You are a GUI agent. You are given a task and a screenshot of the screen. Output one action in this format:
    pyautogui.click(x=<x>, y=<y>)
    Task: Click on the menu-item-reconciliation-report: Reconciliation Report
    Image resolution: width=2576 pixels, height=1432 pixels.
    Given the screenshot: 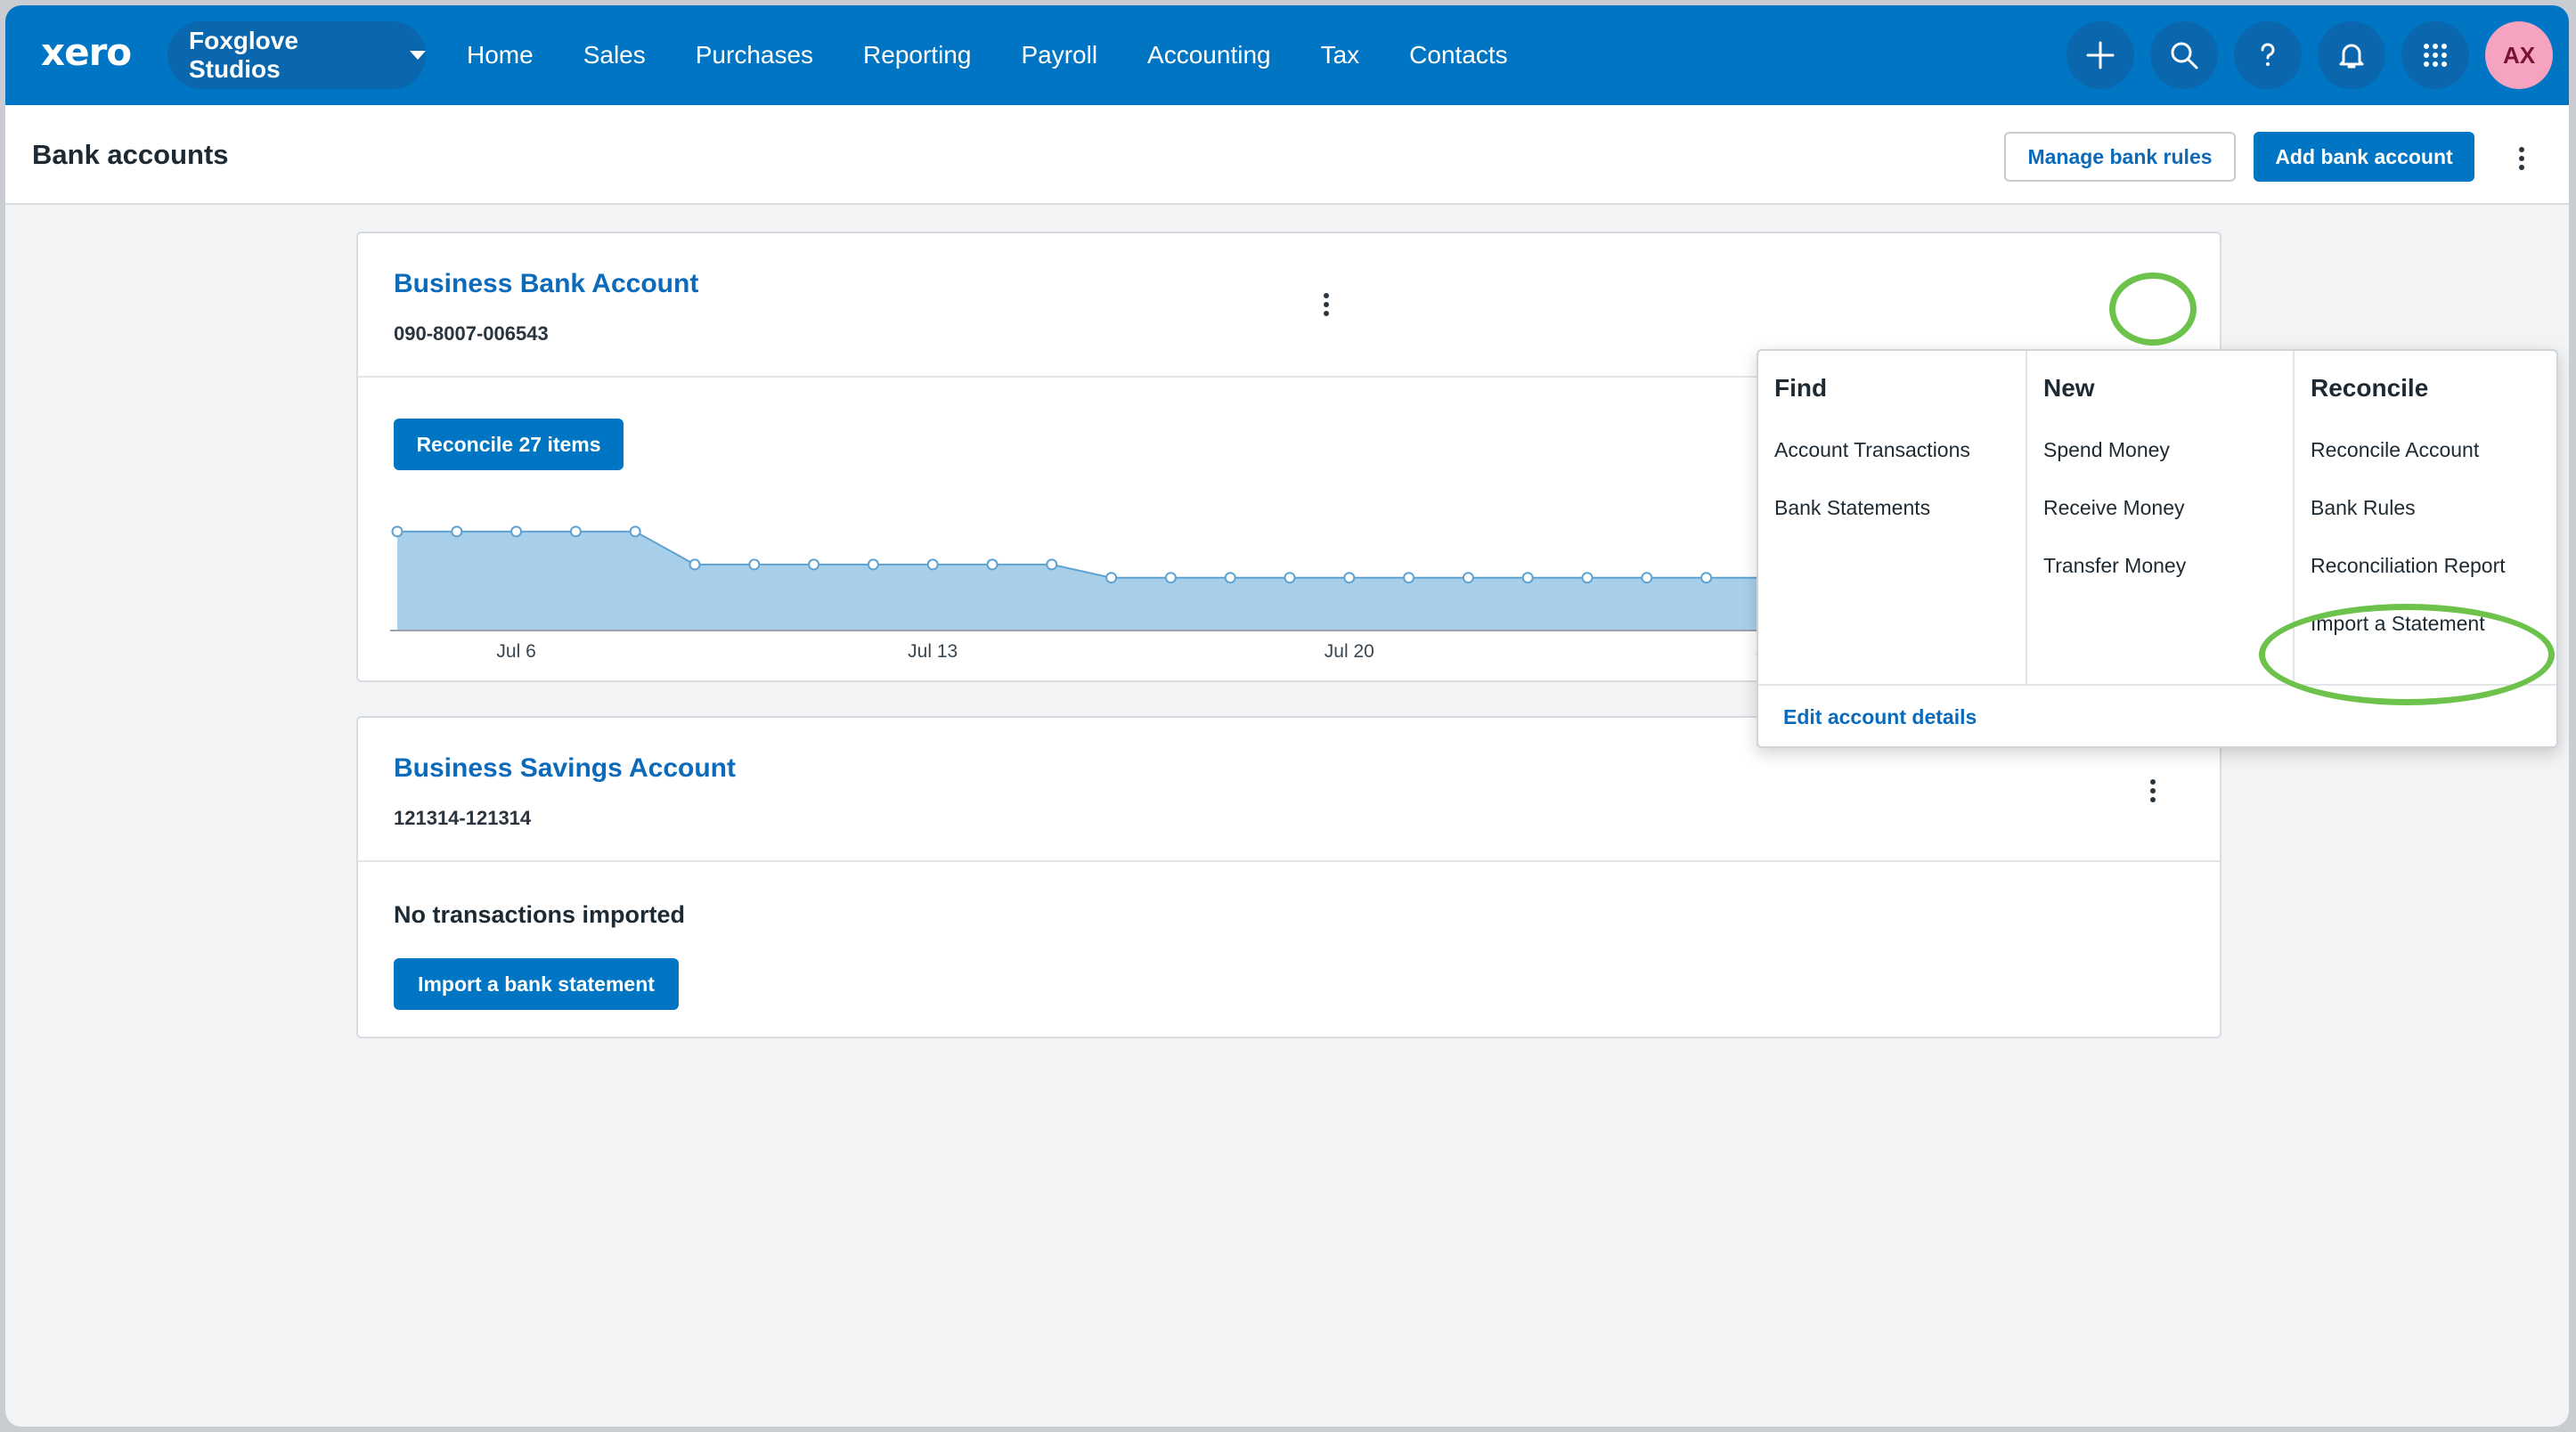 What is the action you would take?
    pyautogui.click(x=2408, y=566)
    